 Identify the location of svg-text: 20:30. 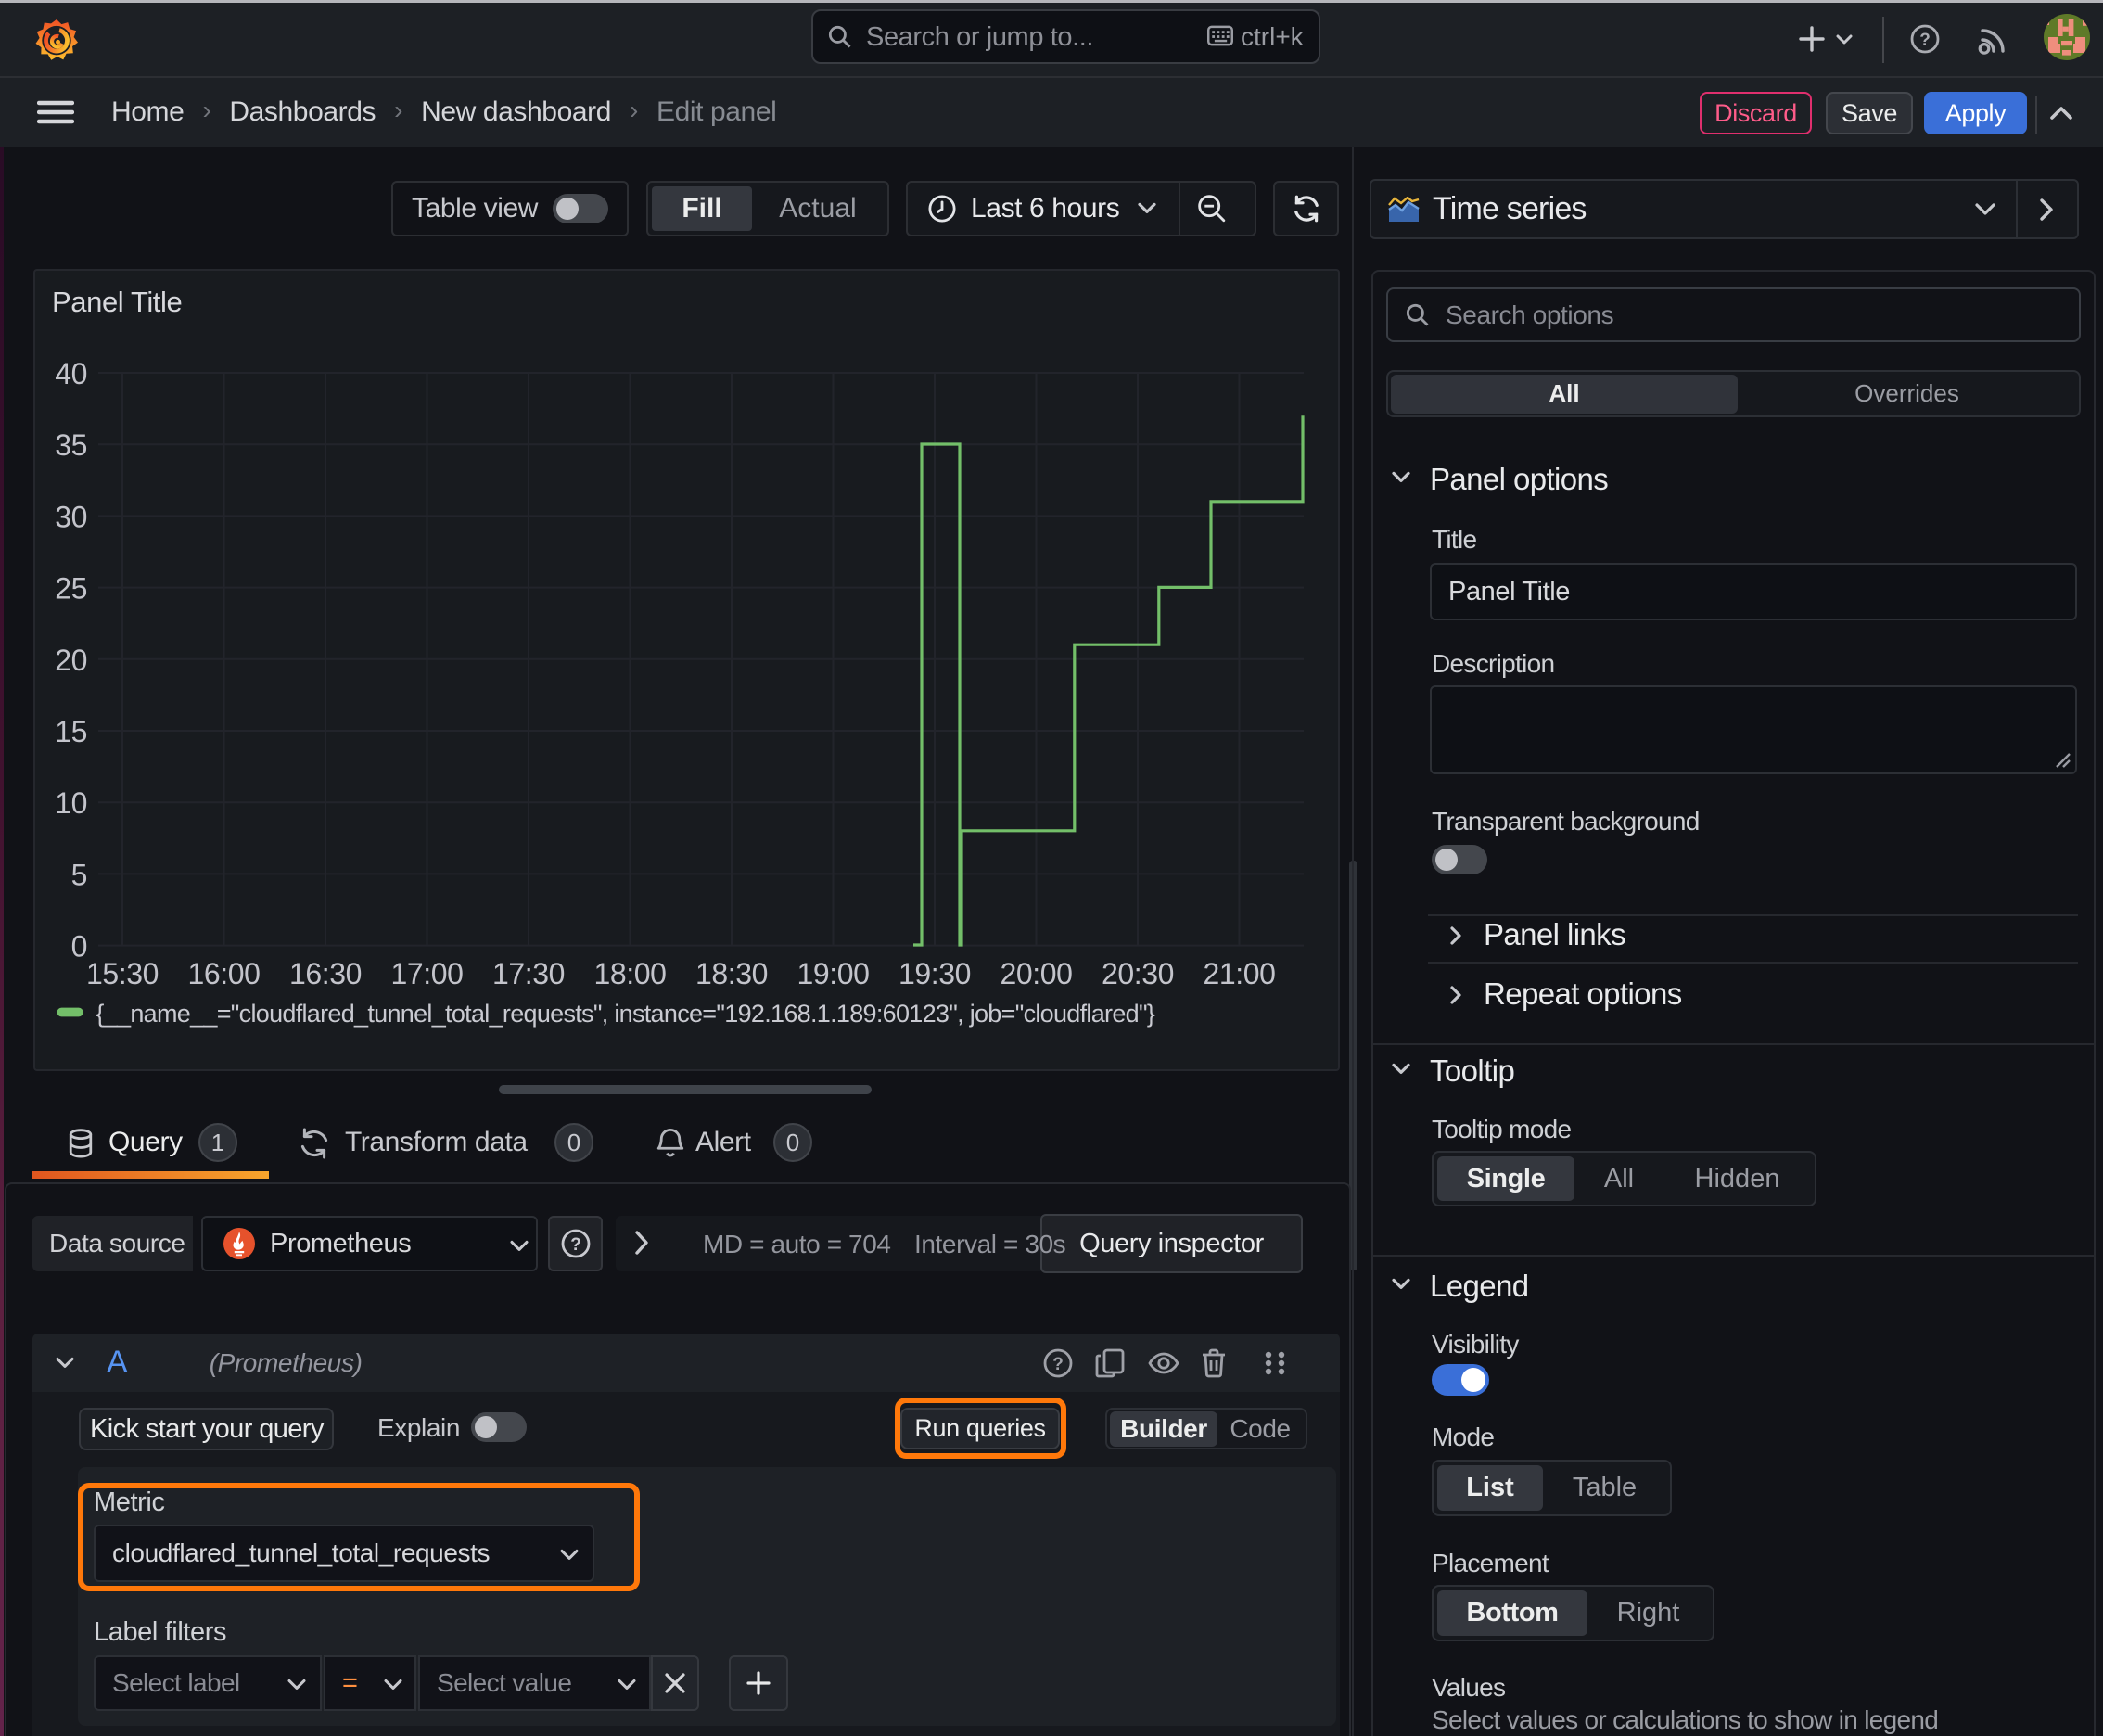
(1138, 973).